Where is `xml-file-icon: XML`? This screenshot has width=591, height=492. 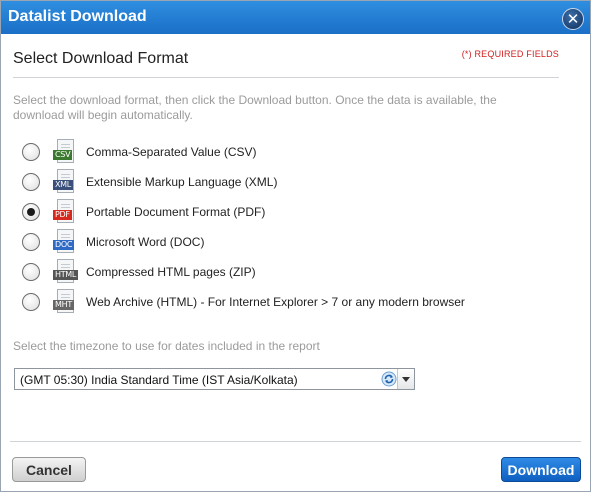
xml-file-icon: XML is located at coordinates (64, 182).